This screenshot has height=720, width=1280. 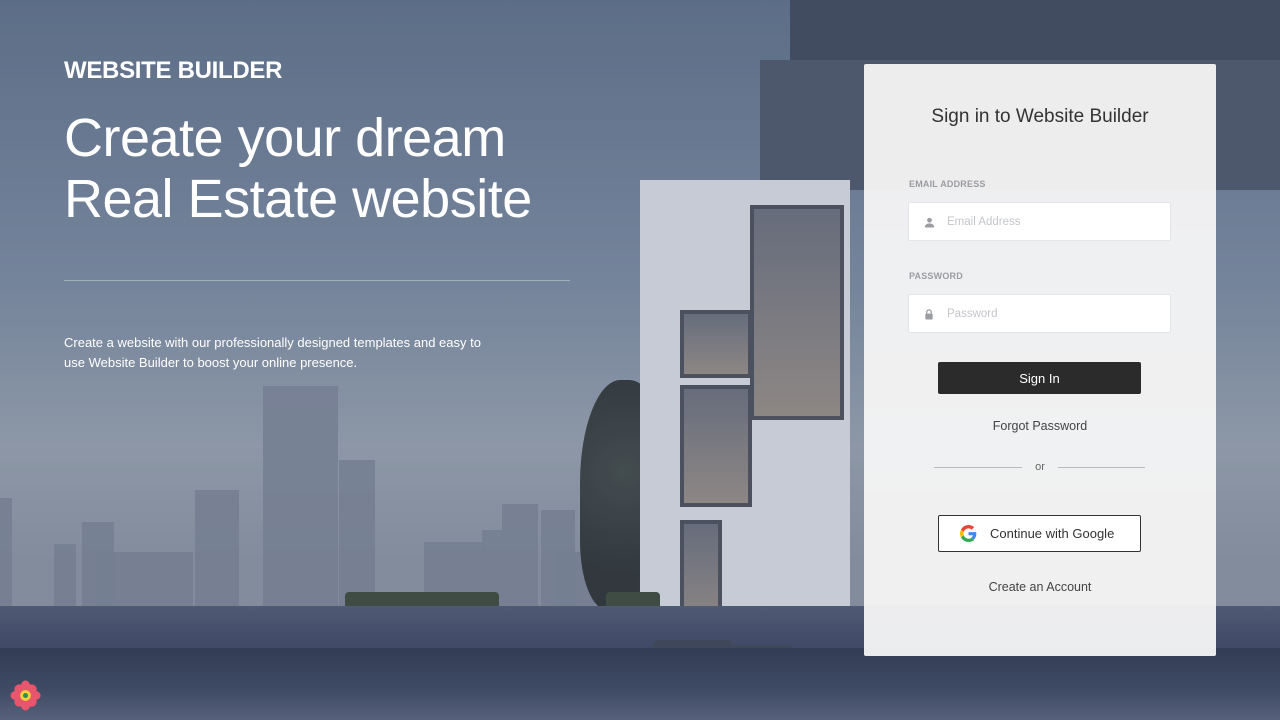 I want to click on hero-line-2: Real Estate website, so click(x=298, y=199).